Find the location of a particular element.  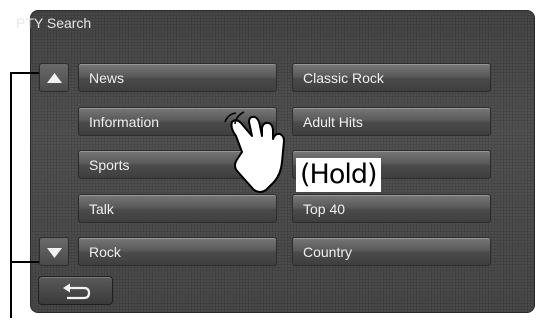

scroll-down-button is located at coordinates (54, 251).